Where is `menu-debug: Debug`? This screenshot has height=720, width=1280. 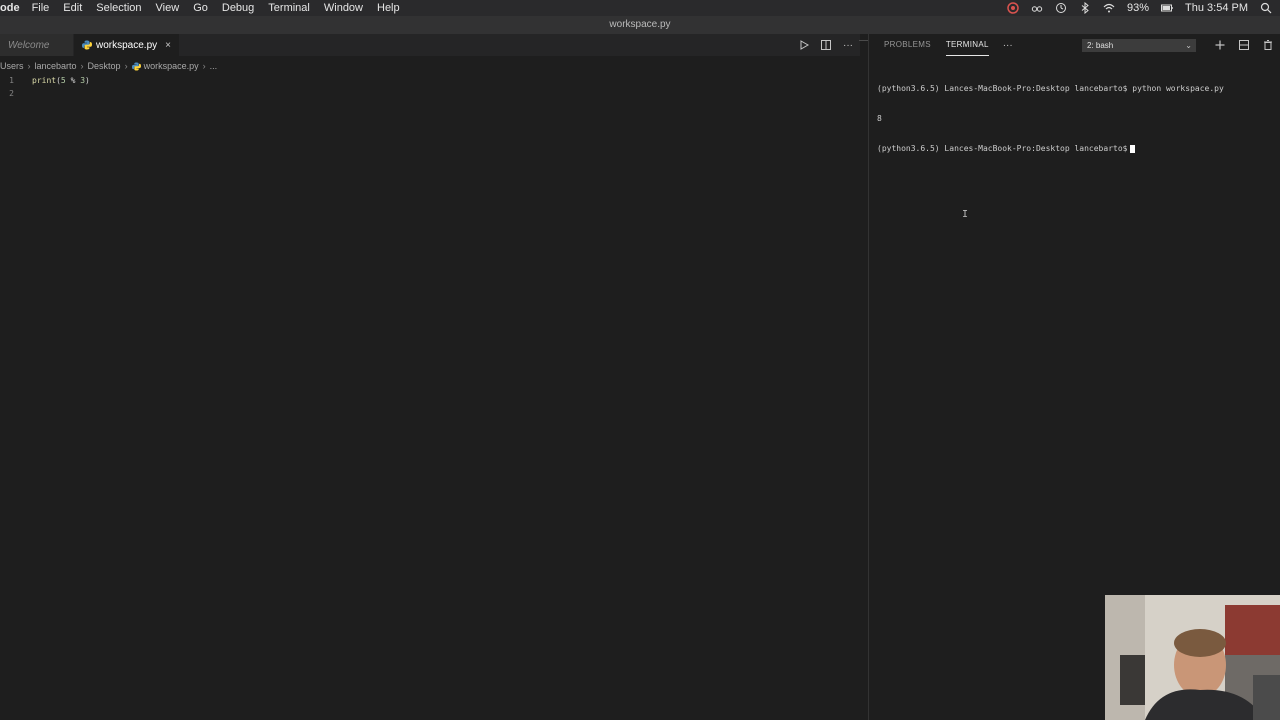 menu-debug: Debug is located at coordinates (238, 8).